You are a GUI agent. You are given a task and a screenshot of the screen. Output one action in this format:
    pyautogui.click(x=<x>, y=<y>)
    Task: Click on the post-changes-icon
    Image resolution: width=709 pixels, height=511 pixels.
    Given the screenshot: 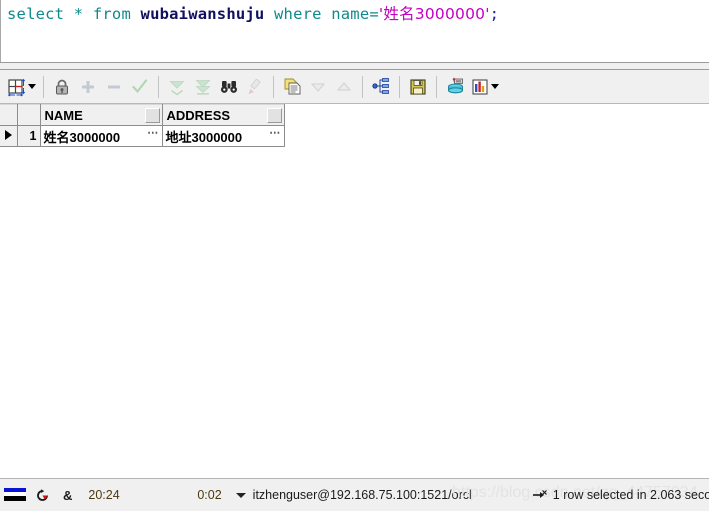 What is the action you would take?
    pyautogui.click(x=140, y=87)
    